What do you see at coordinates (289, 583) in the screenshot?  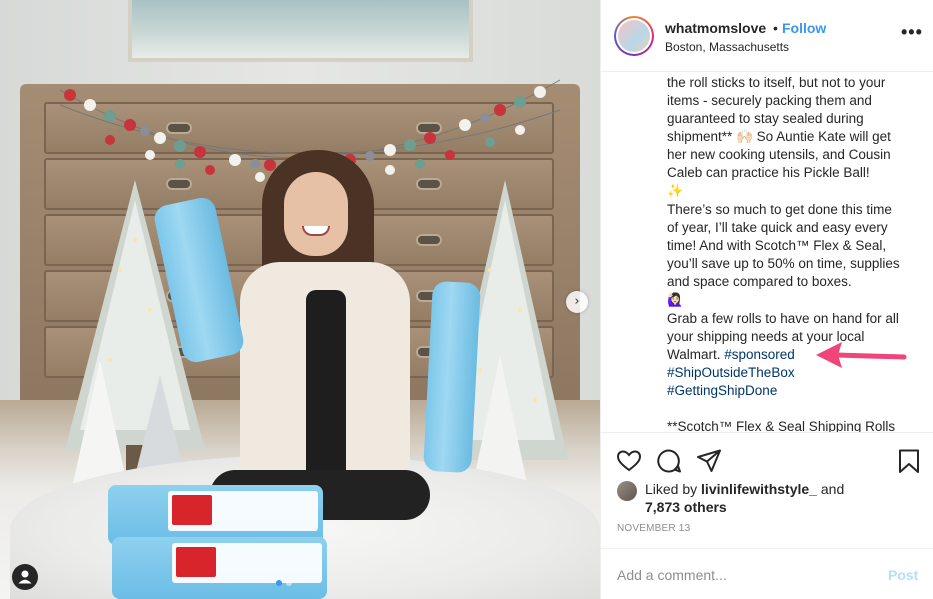 I see `carousel-dot` at bounding box center [289, 583].